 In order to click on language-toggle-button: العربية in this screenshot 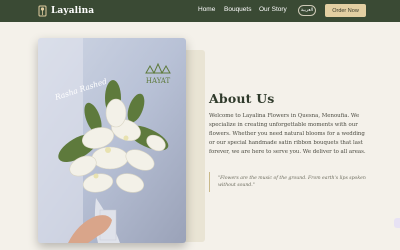, I will do `click(307, 10)`.